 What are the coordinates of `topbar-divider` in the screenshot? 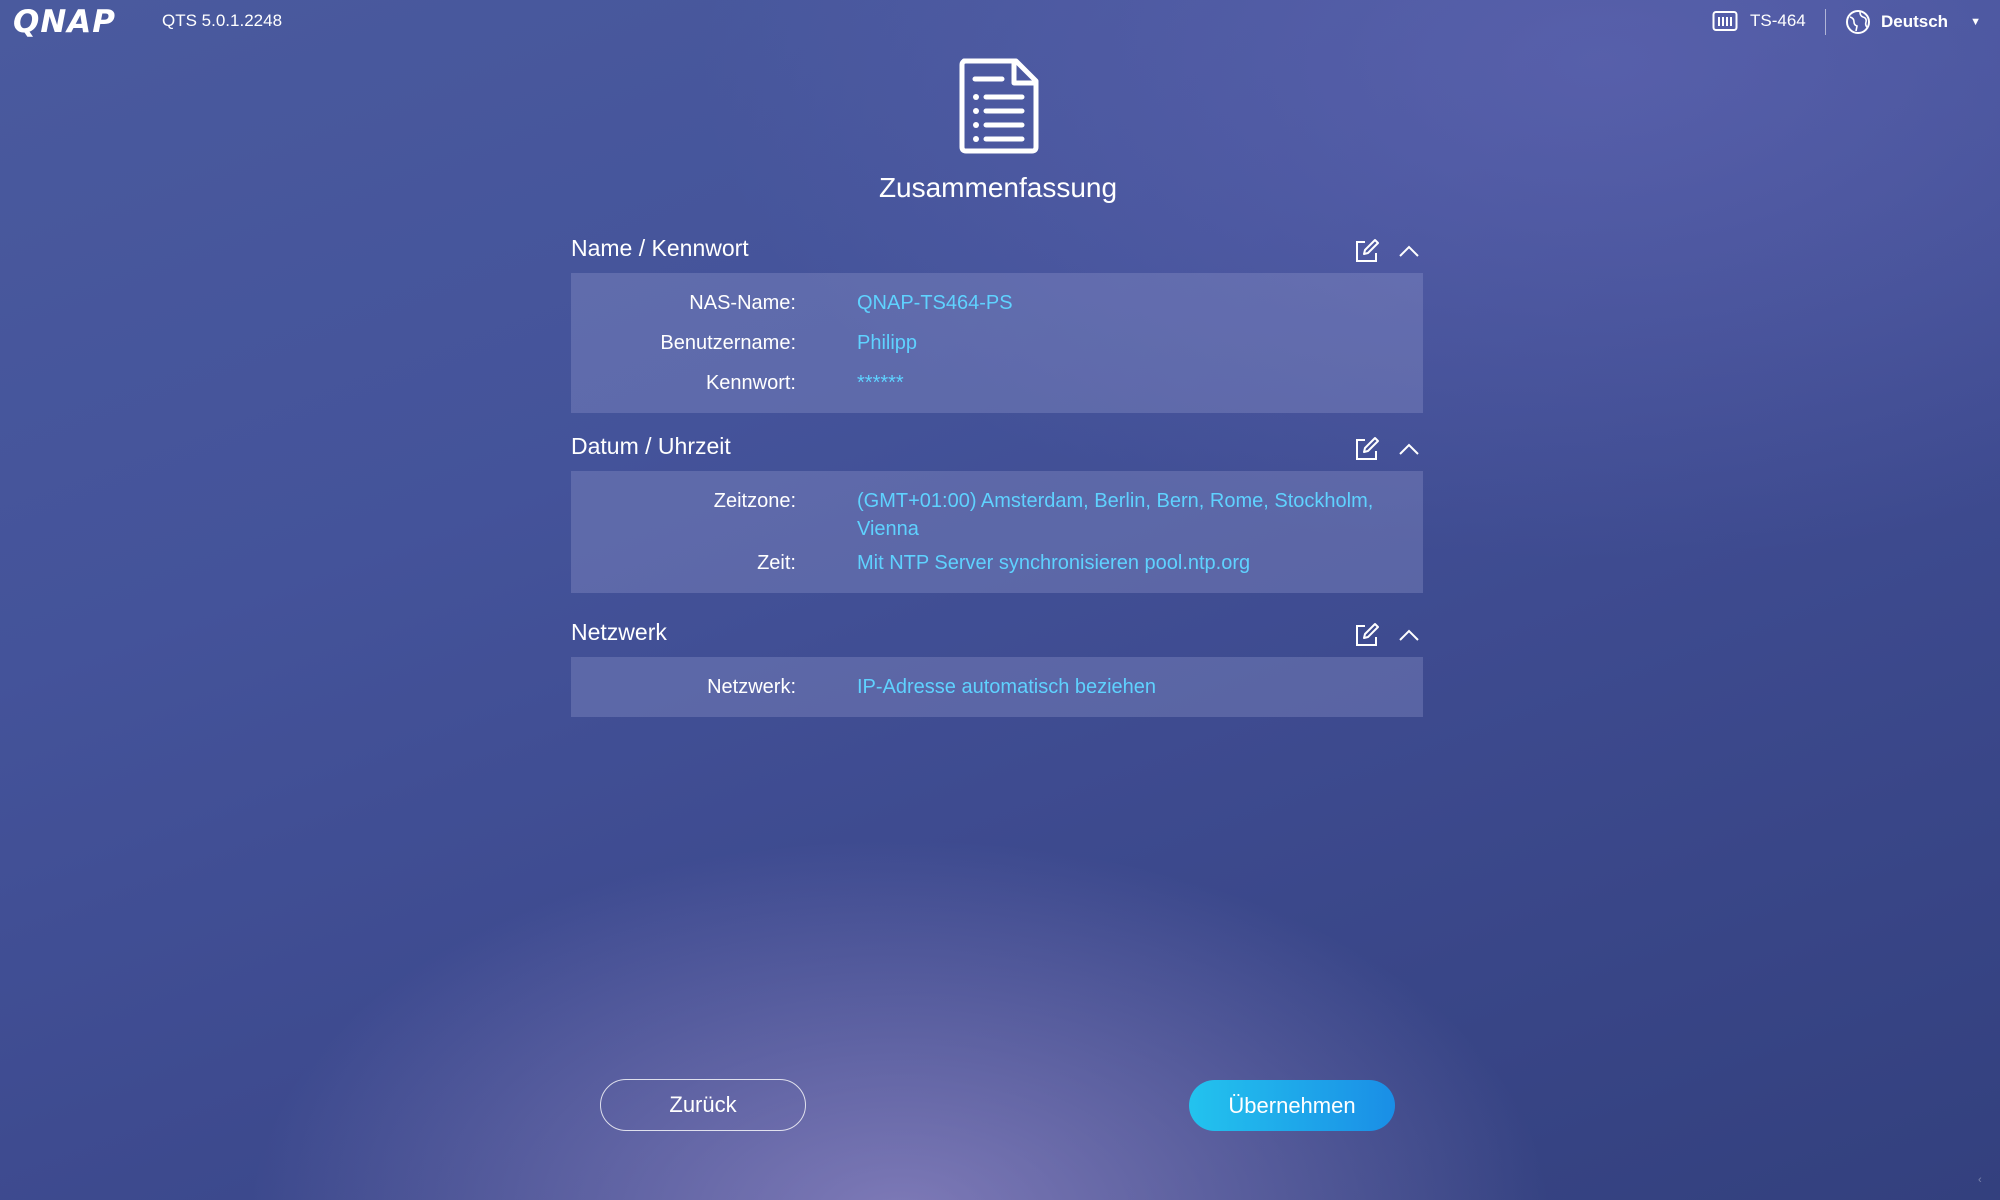 It's located at (1825, 22).